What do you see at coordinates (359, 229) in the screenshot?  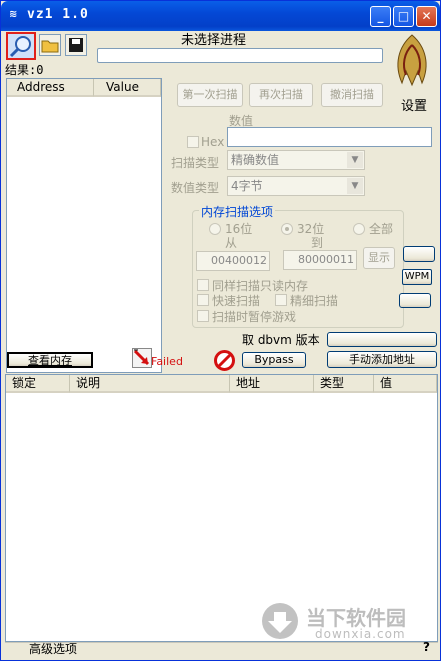 I see `radio-all` at bounding box center [359, 229].